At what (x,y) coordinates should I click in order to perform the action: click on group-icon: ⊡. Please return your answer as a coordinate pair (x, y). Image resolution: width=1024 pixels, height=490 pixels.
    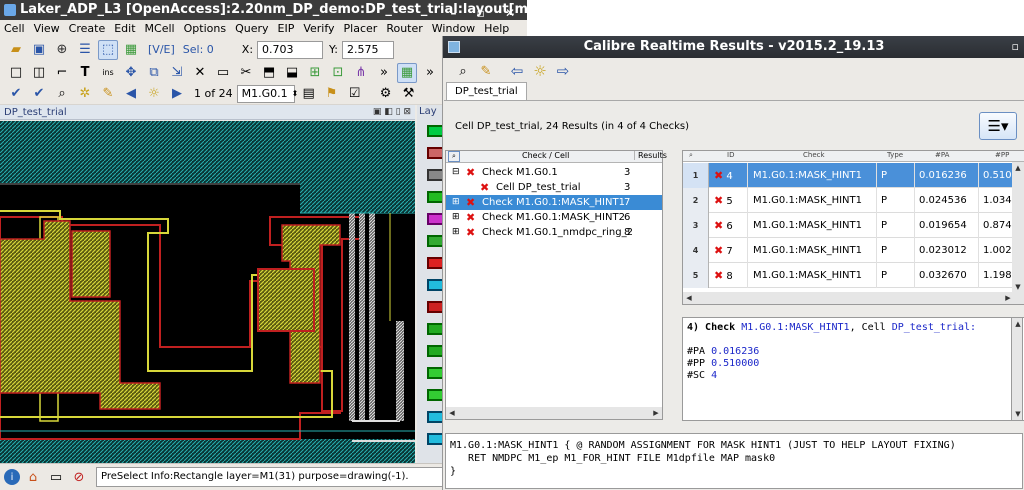
    Looking at the image, I should click on (338, 73).